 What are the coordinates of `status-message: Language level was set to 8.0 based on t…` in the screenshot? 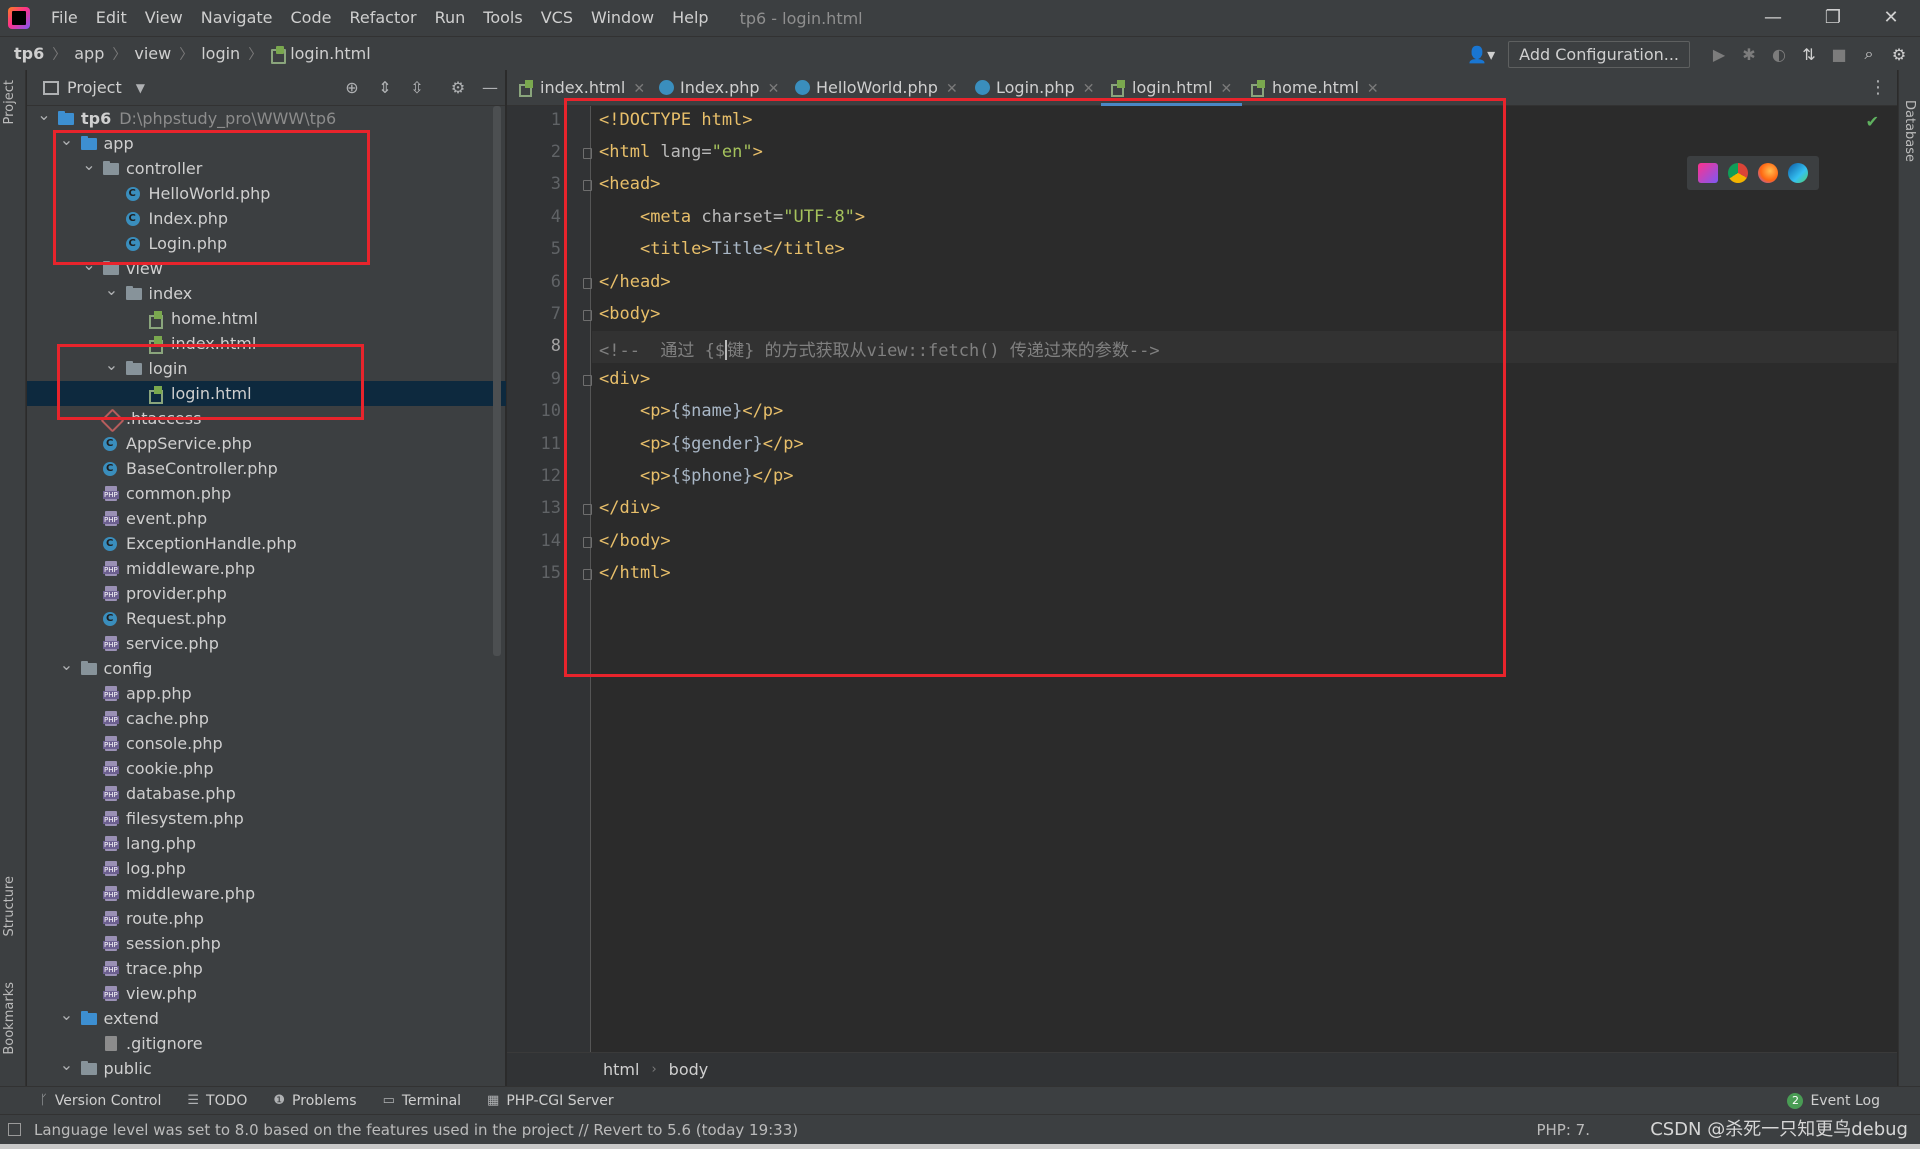 It's located at (416, 1130).